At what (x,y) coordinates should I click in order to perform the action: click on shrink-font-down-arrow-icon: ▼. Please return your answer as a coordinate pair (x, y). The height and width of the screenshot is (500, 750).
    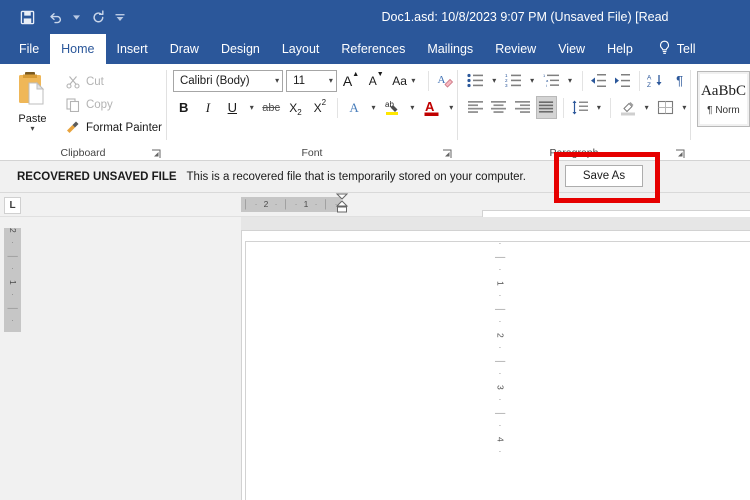
    Looking at the image, I should click on (380, 74).